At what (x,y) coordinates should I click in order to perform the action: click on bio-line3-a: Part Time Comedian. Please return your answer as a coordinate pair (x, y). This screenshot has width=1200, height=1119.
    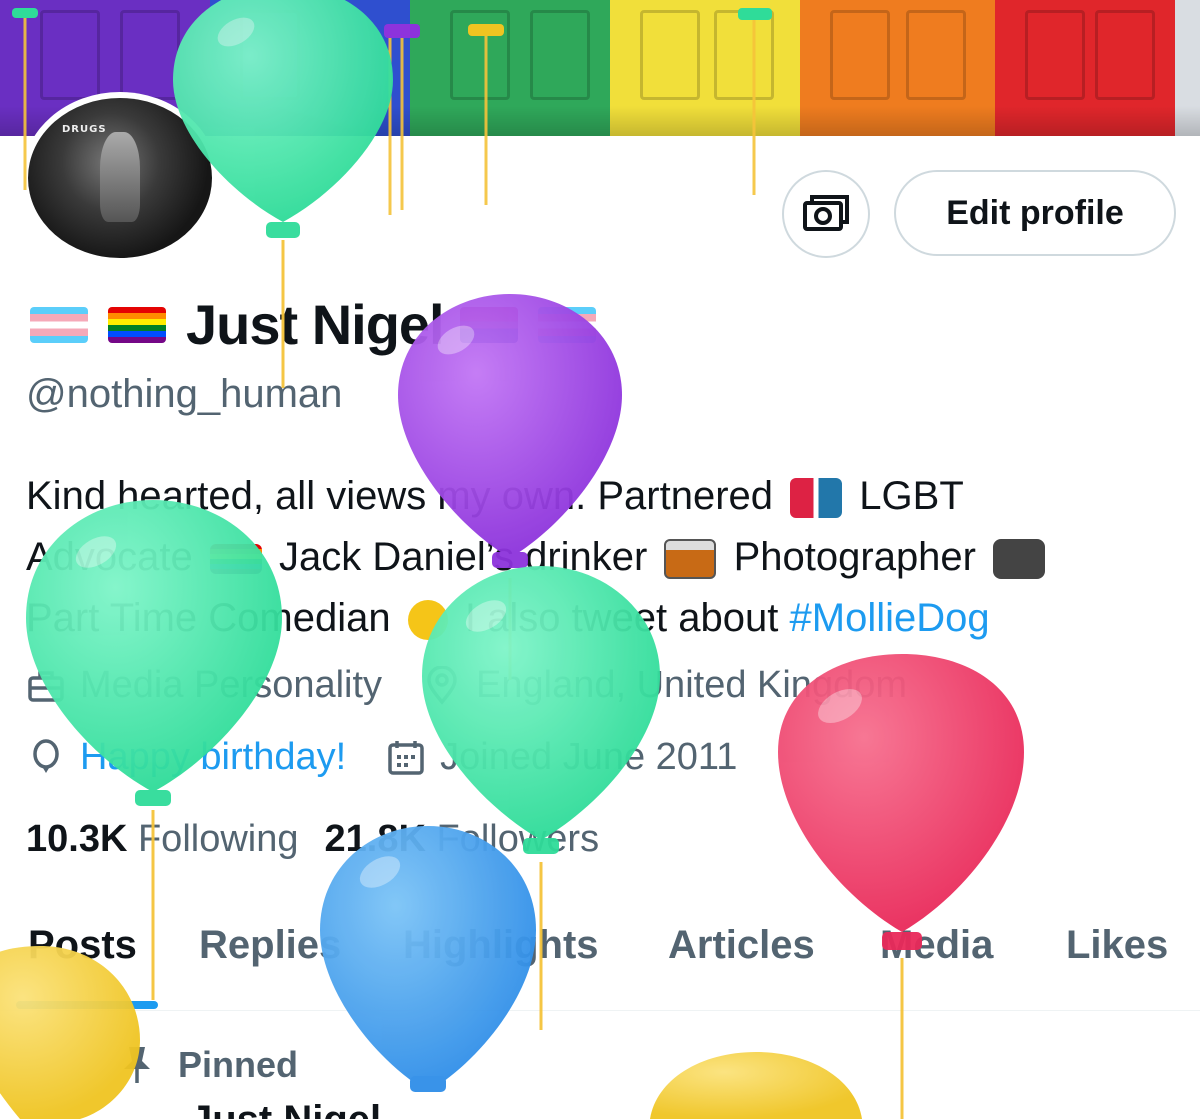
    Looking at the image, I should click on (208, 618).